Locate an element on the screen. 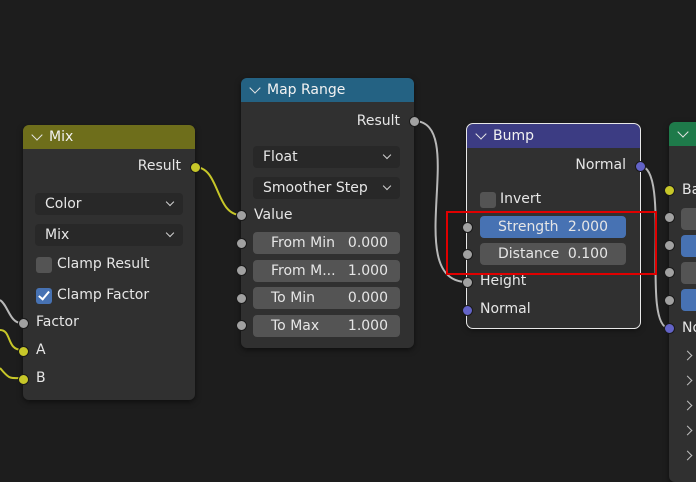  mix-factor-socket is located at coordinates (23, 323).